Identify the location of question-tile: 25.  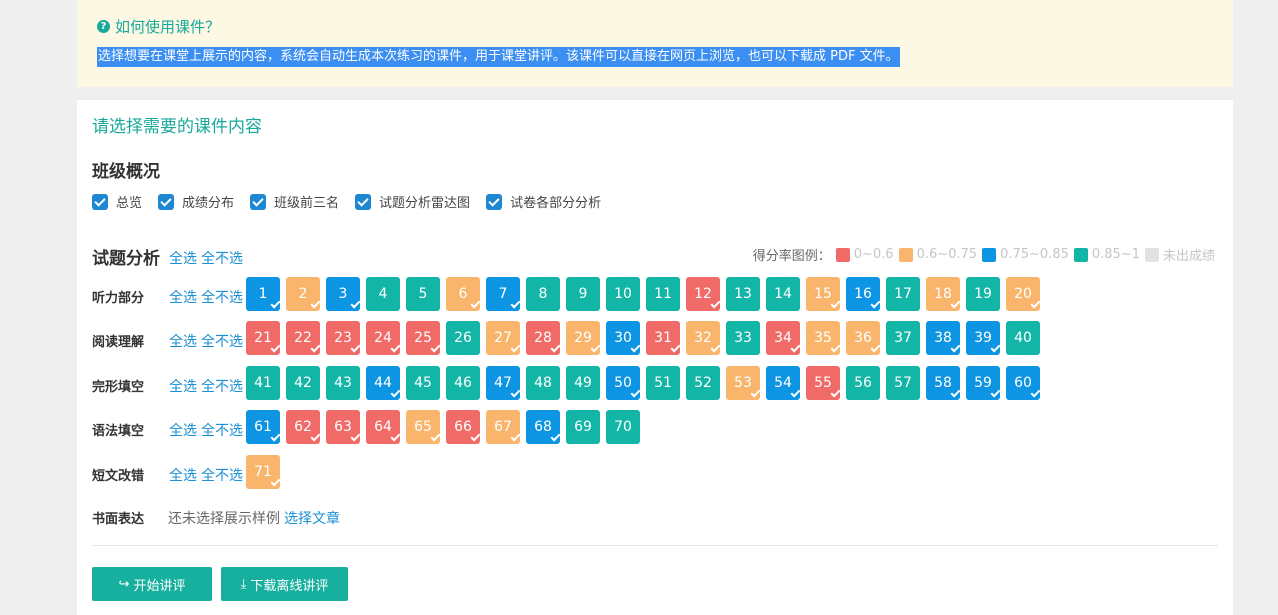
(423, 338).